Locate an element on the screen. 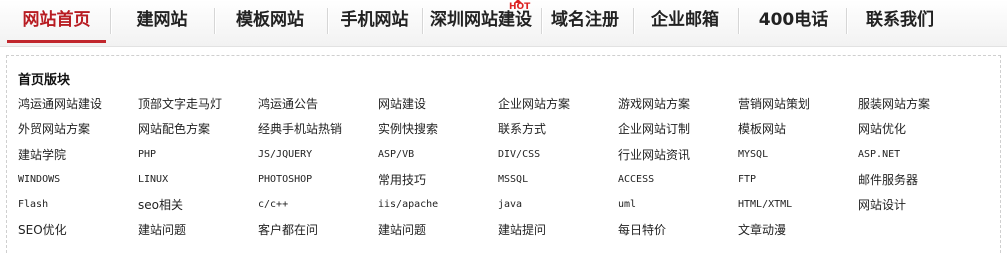 This screenshot has width=1007, height=253. panel-title: 首页版块 is located at coordinates (44, 80).